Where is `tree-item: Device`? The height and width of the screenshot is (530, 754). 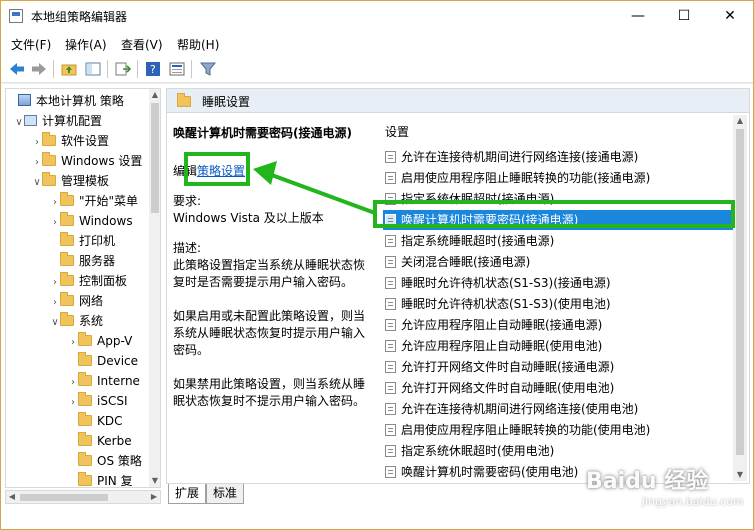 tree-item: Device is located at coordinates (103, 361).